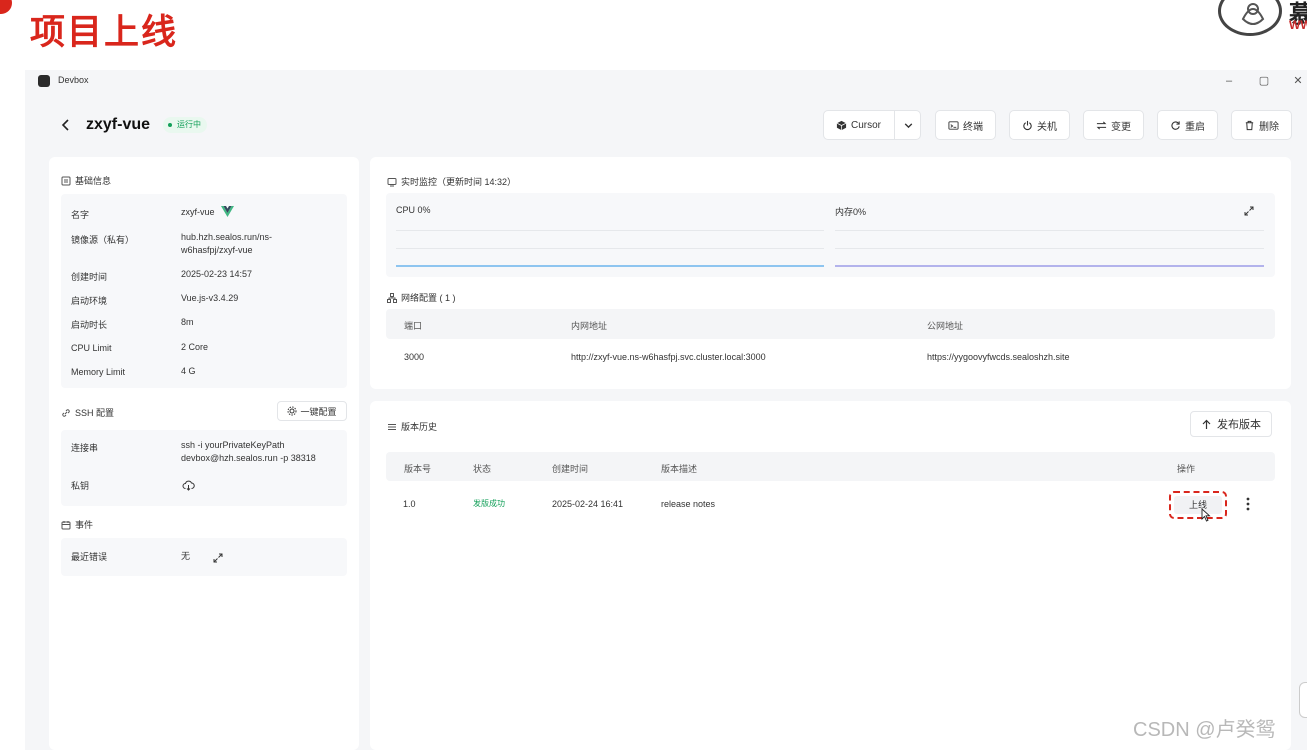  Describe the element at coordinates (66, 125) in the screenshot. I see `back-arrow-icon` at that location.